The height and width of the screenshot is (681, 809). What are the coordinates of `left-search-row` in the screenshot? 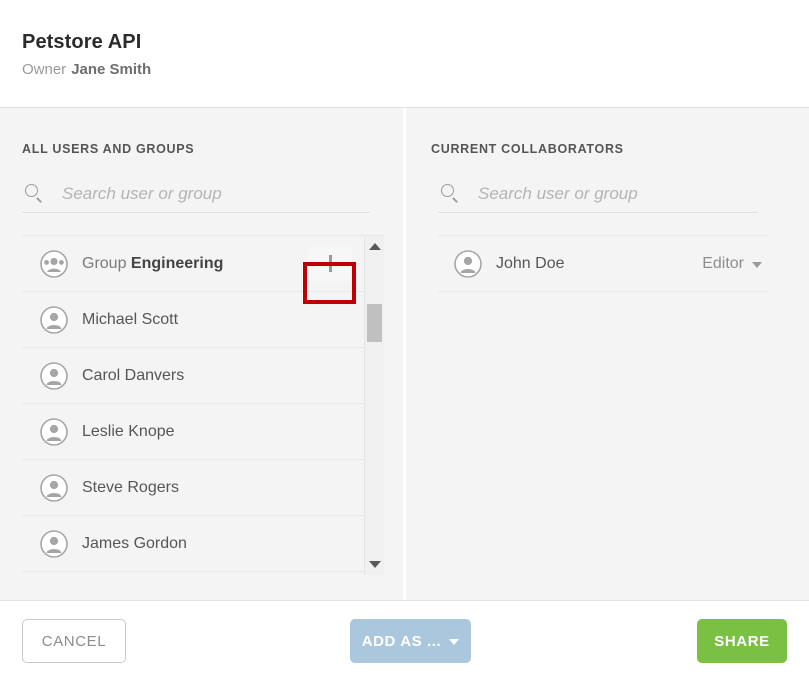 It's located at (196, 197).